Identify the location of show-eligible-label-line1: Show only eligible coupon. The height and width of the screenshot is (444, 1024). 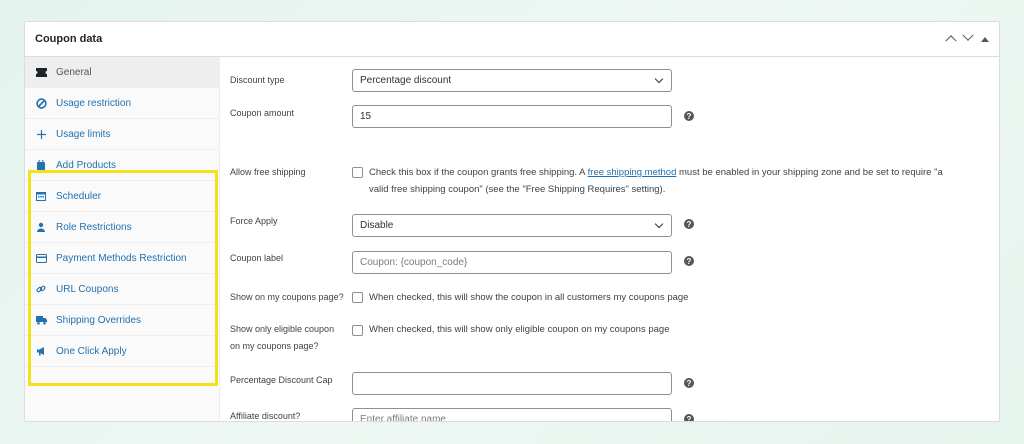
(282, 329).